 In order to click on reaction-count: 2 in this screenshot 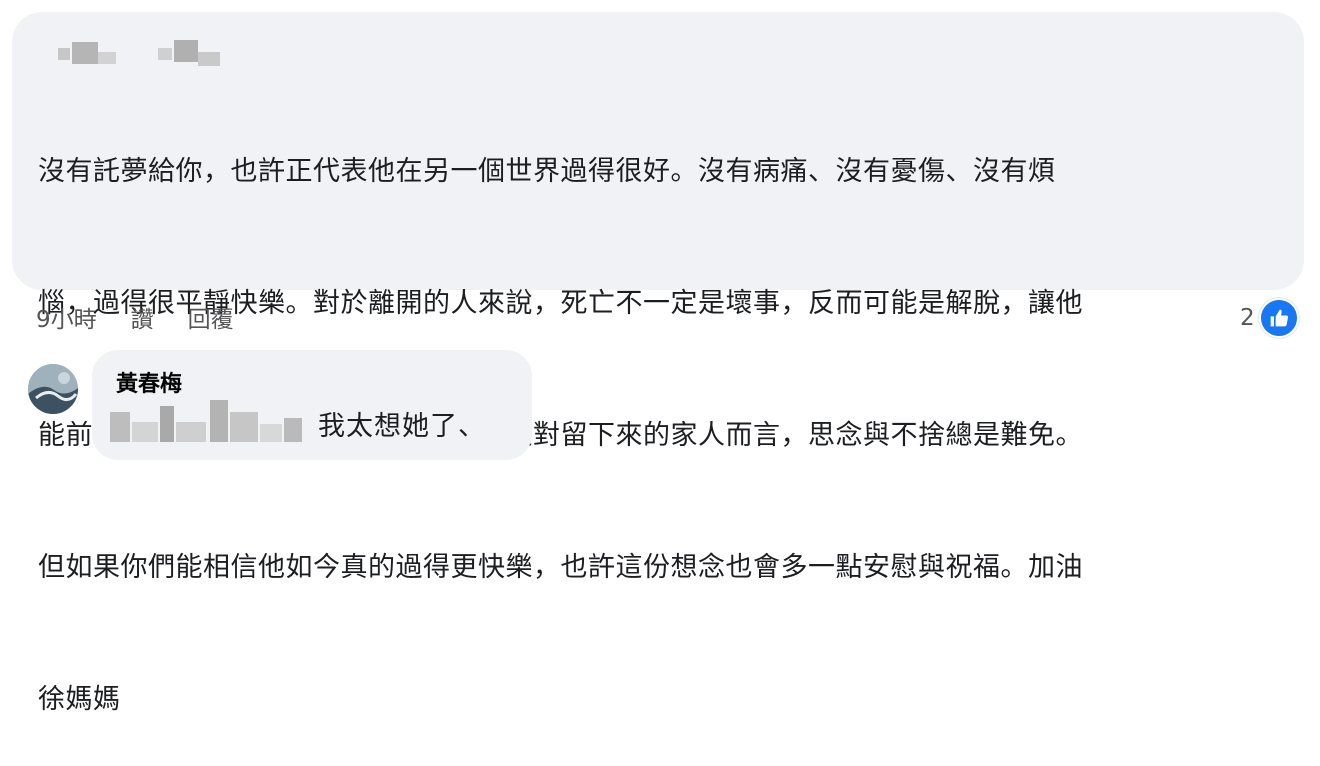, I will do `click(1247, 318)`.